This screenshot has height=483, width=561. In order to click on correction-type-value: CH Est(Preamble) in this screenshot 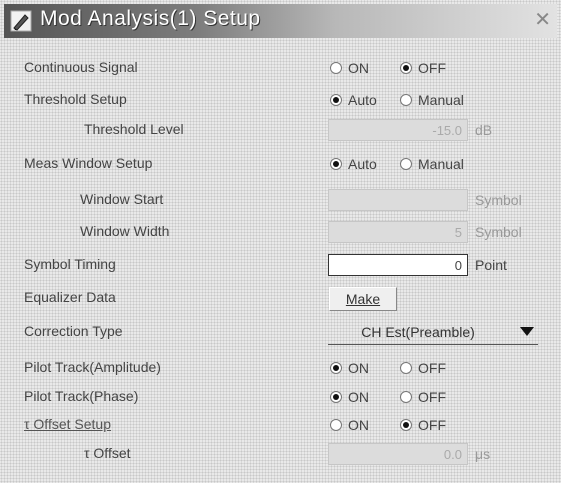, I will do `click(418, 332)`.